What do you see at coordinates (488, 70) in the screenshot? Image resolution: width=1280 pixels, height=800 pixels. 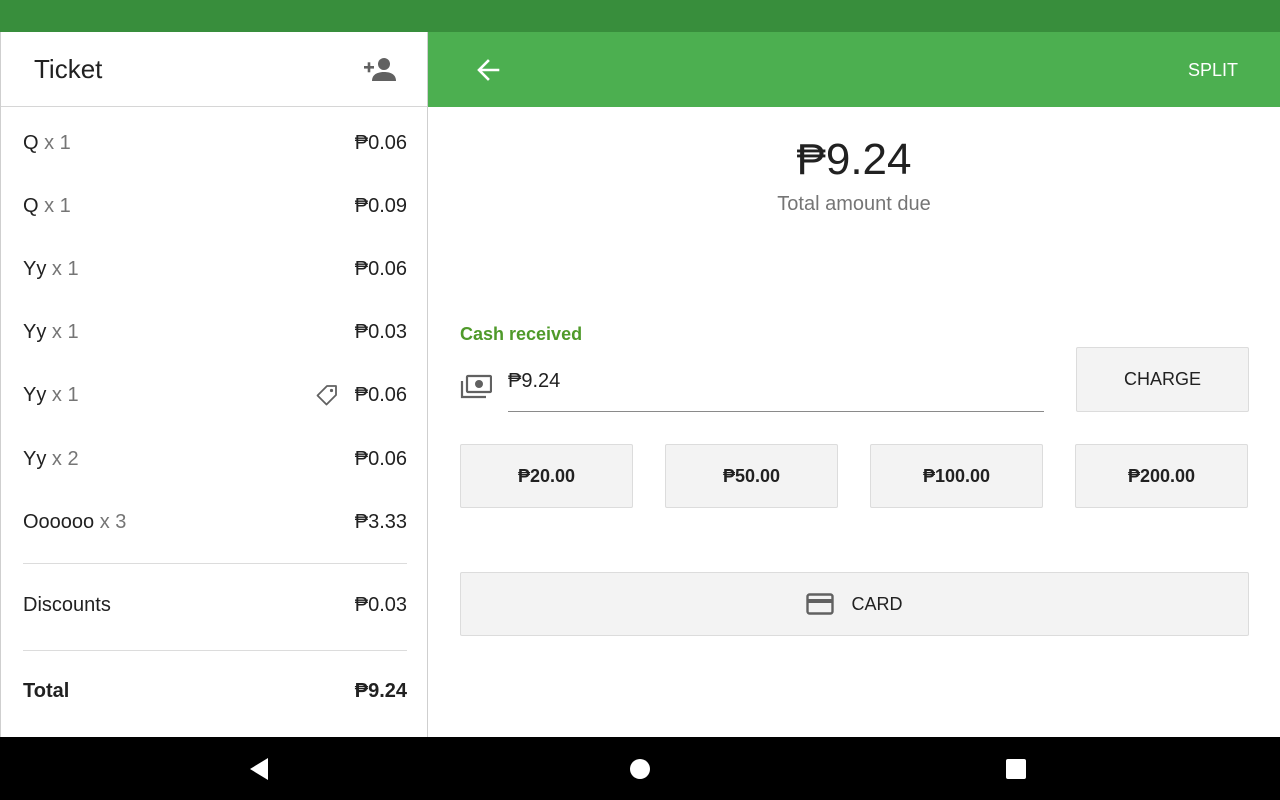 I see `arrow-back-icon` at bounding box center [488, 70].